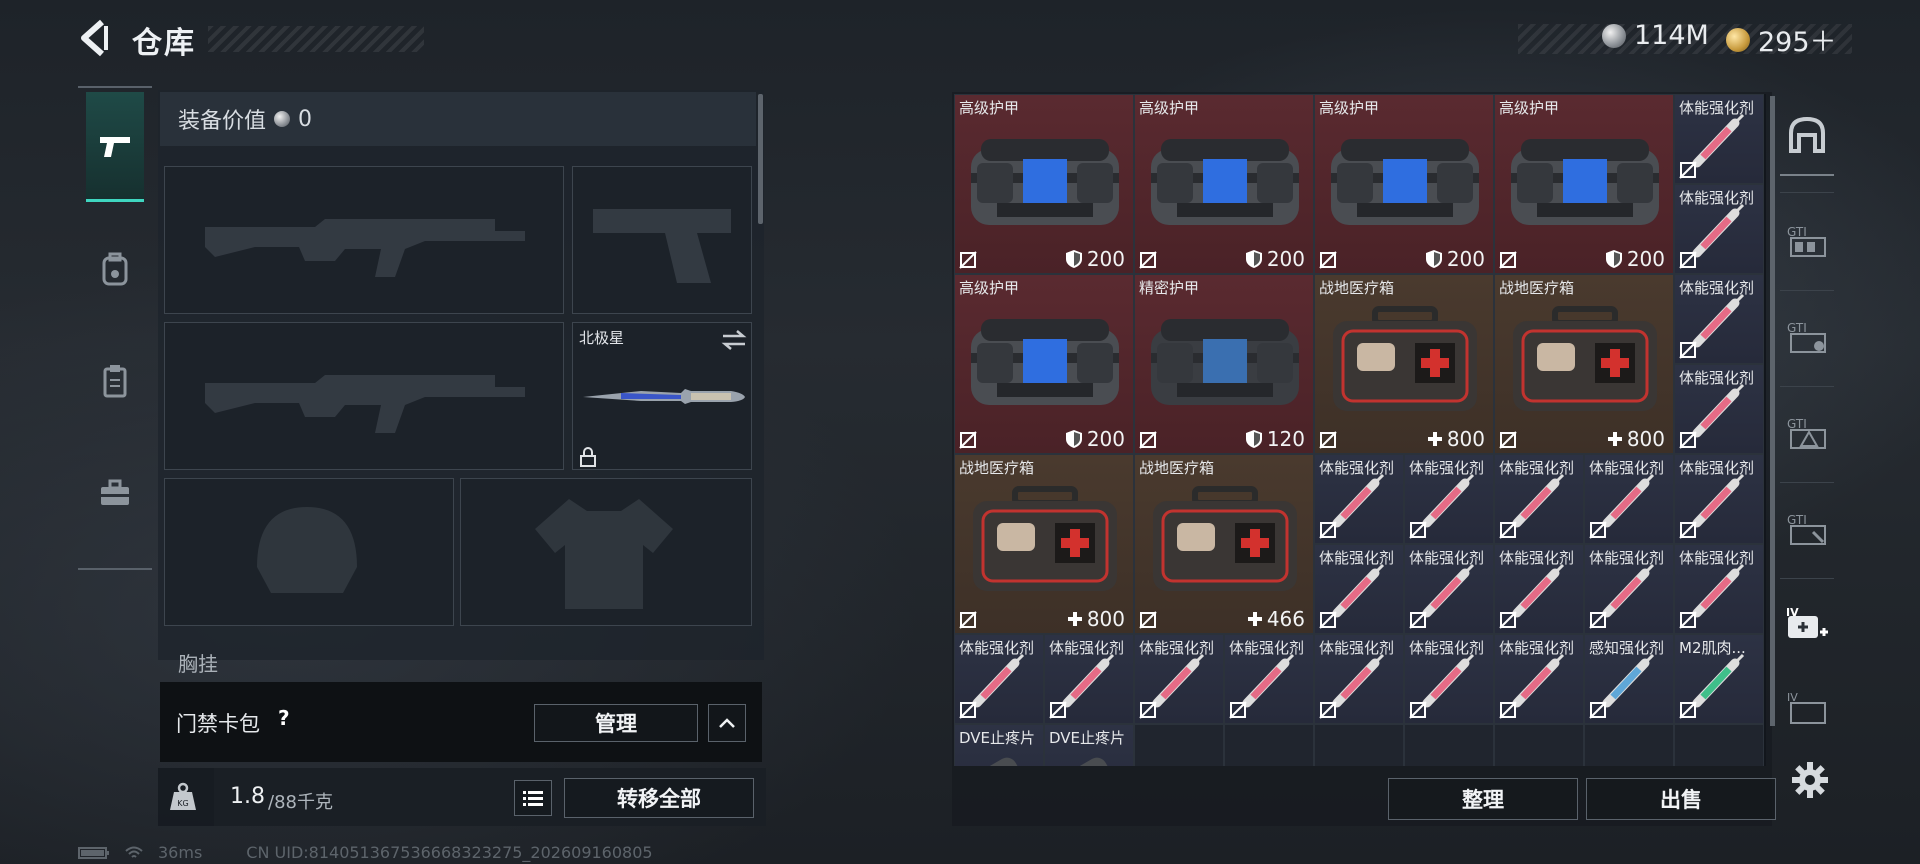  Describe the element at coordinates (760, 159) in the screenshot. I see `equipment-scrollbar` at that location.